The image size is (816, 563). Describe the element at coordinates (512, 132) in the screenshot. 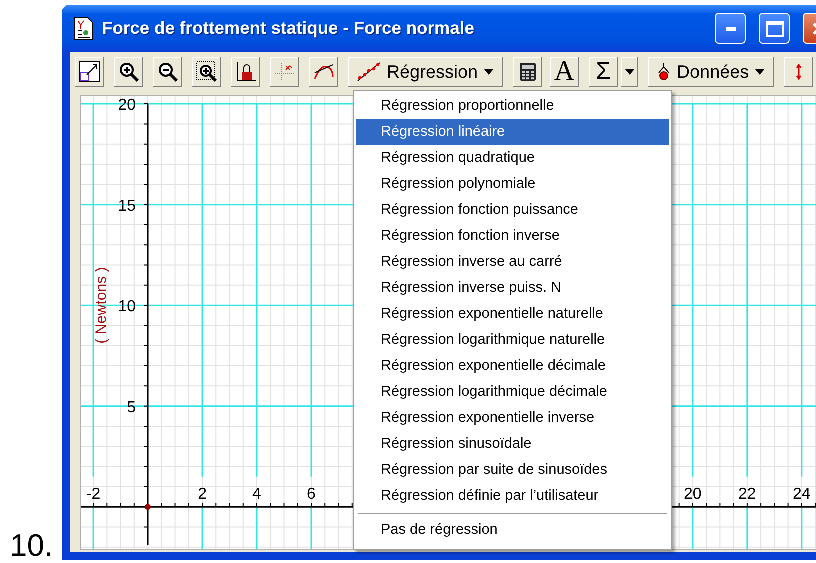

I see `menu-item: Régression linéaire` at that location.